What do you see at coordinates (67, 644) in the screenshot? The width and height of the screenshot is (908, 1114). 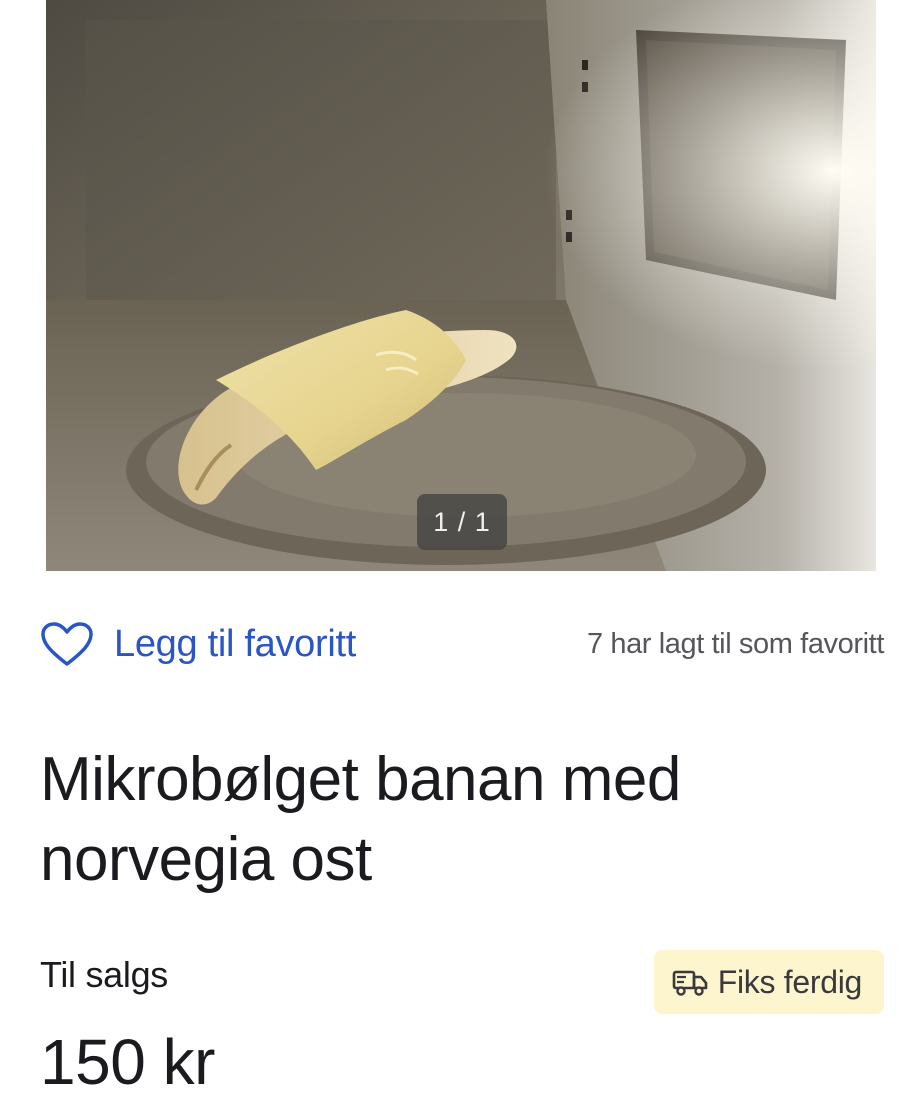 I see `heart-outline-icon` at bounding box center [67, 644].